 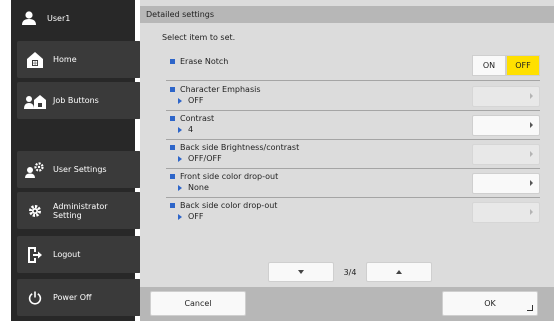 I want to click on page-up-button, so click(x=399, y=272).